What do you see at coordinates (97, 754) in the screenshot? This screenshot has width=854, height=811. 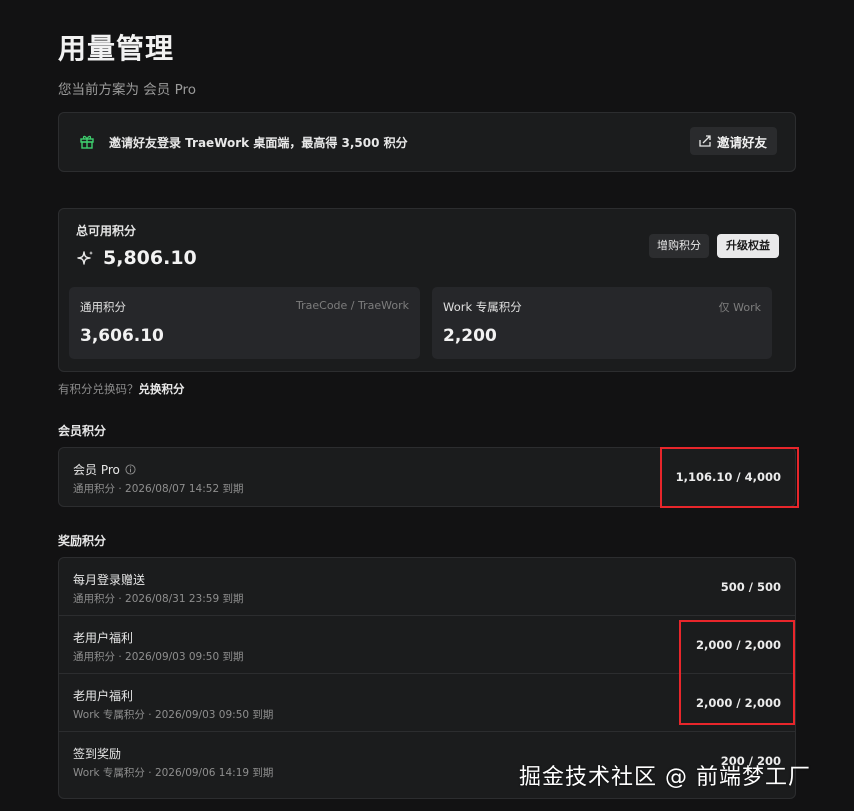 I see `row-title: 签到奖励` at bounding box center [97, 754].